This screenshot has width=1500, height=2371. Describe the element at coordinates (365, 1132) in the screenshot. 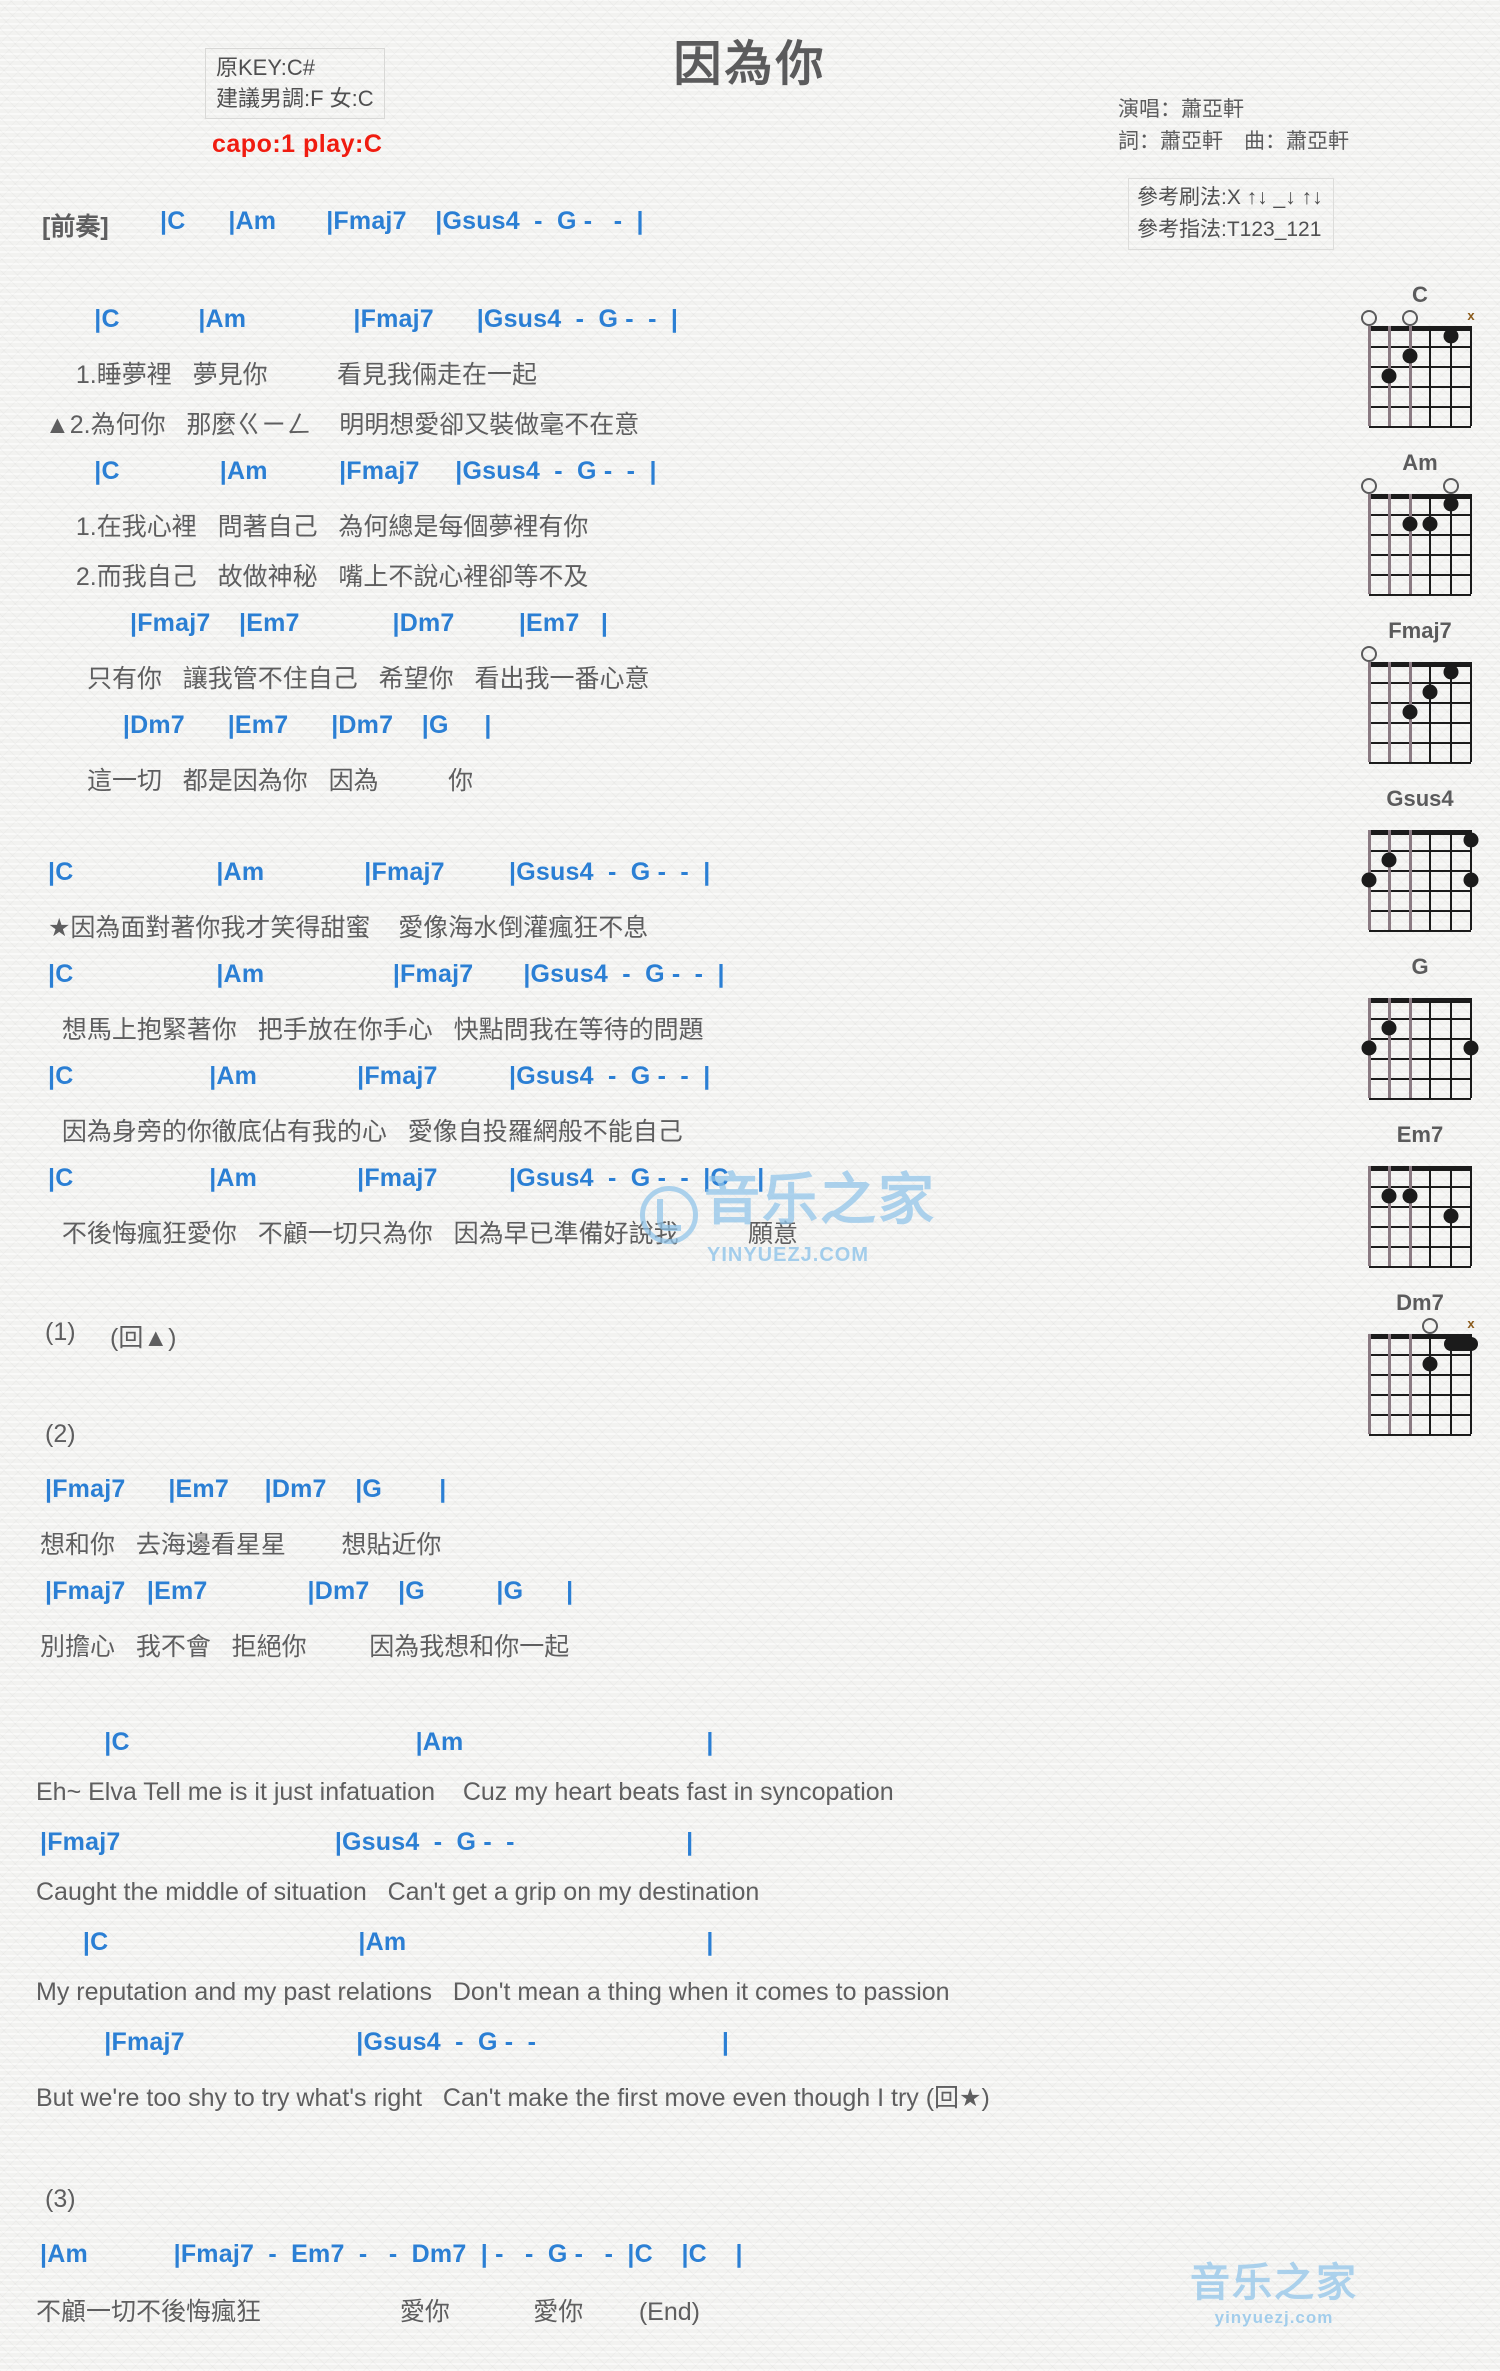

I see `chorus-lyric-3: 因為身旁的你徹底佔有我的心 愛像自投羅網般不能自己` at that location.